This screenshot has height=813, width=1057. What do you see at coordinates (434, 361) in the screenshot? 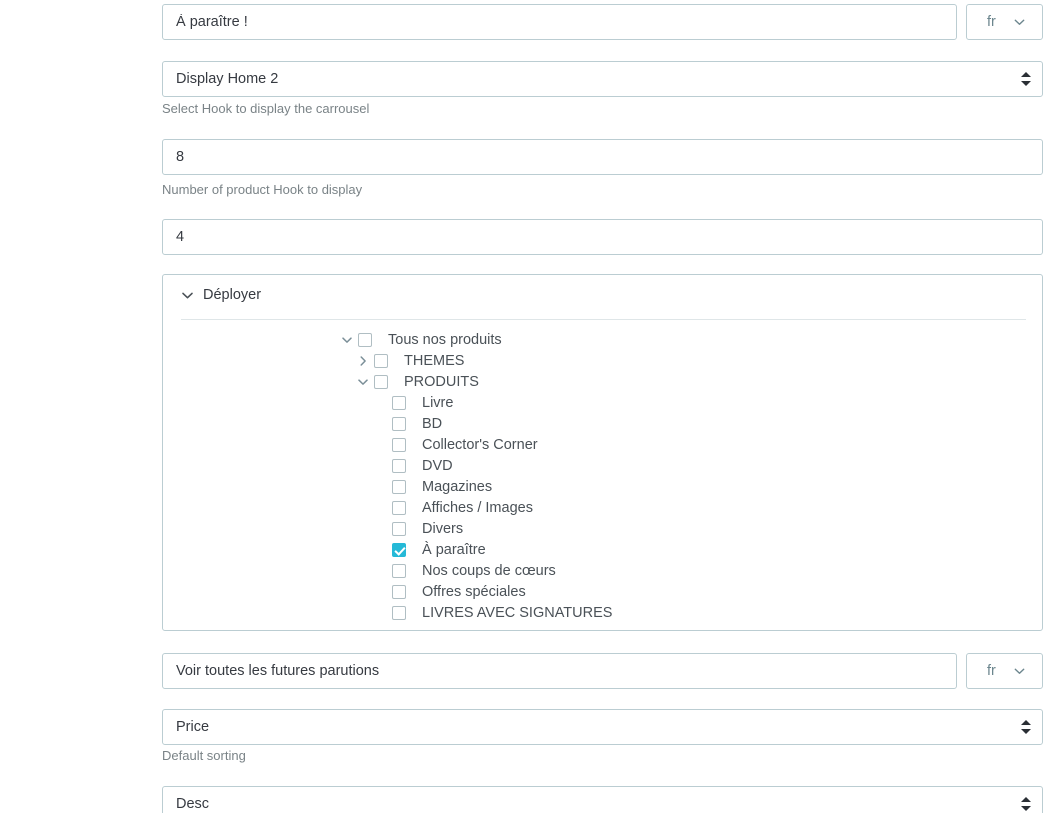
I see `category-label: THEMES` at bounding box center [434, 361].